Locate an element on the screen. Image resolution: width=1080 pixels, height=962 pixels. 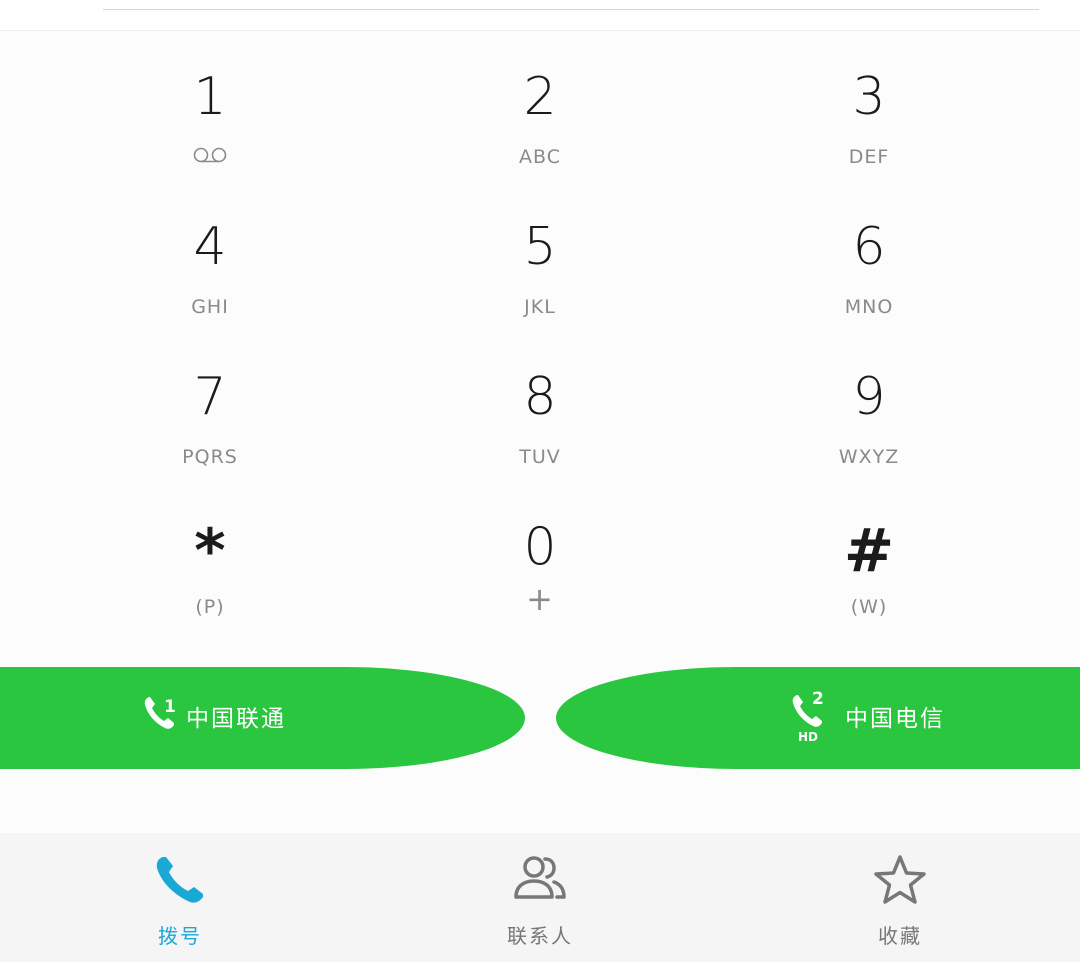
dial-input-area is located at coordinates (540, 15).